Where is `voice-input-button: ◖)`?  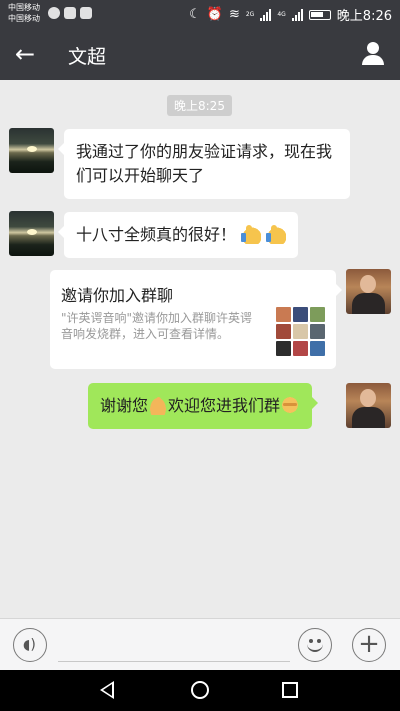 voice-input-button: ◖) is located at coordinates (30, 645).